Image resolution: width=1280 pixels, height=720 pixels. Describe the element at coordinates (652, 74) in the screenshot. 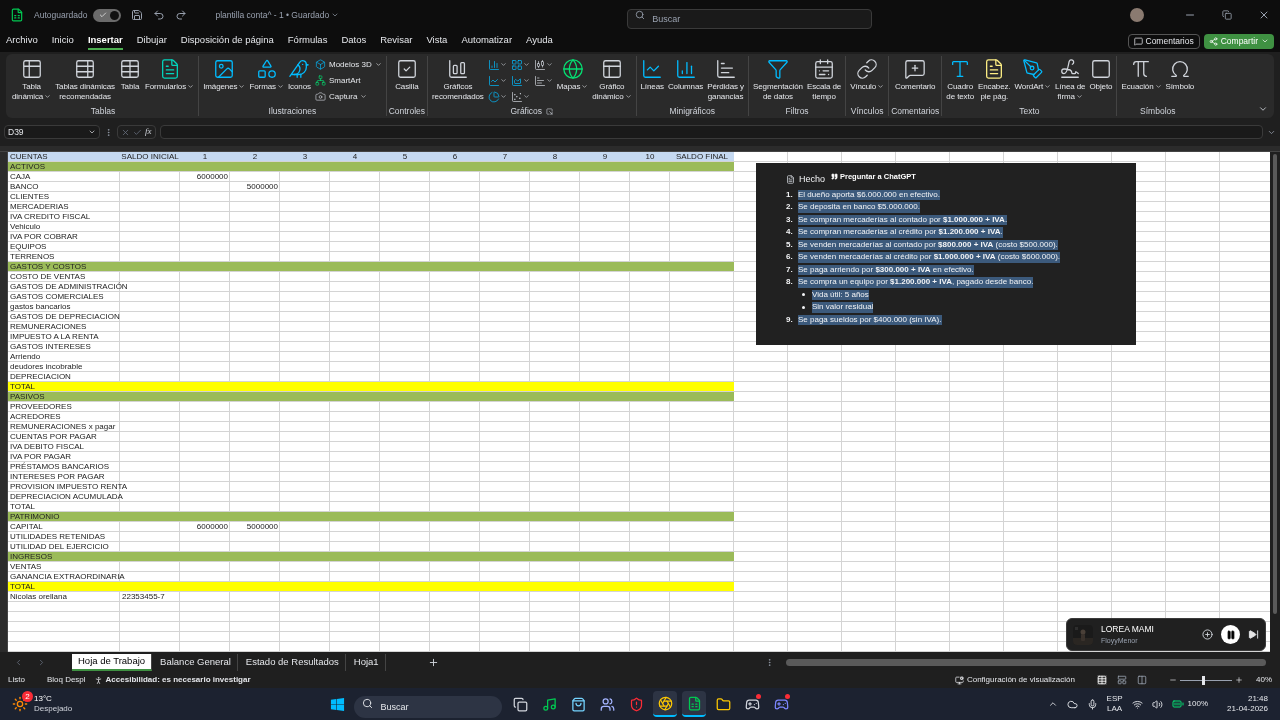

I see `ribbon-button: Líneas` at that location.